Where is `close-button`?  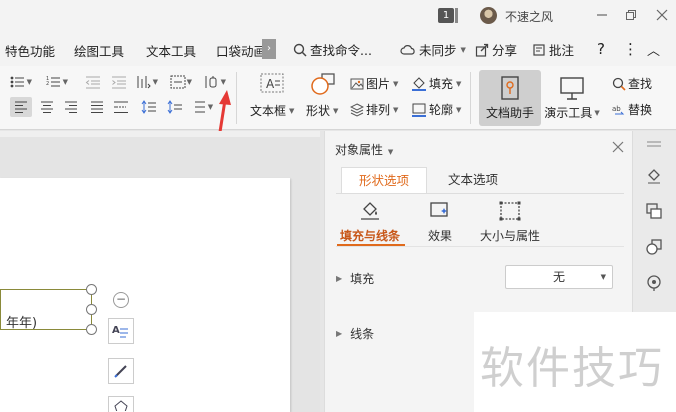
close-button is located at coordinates (662, 15).